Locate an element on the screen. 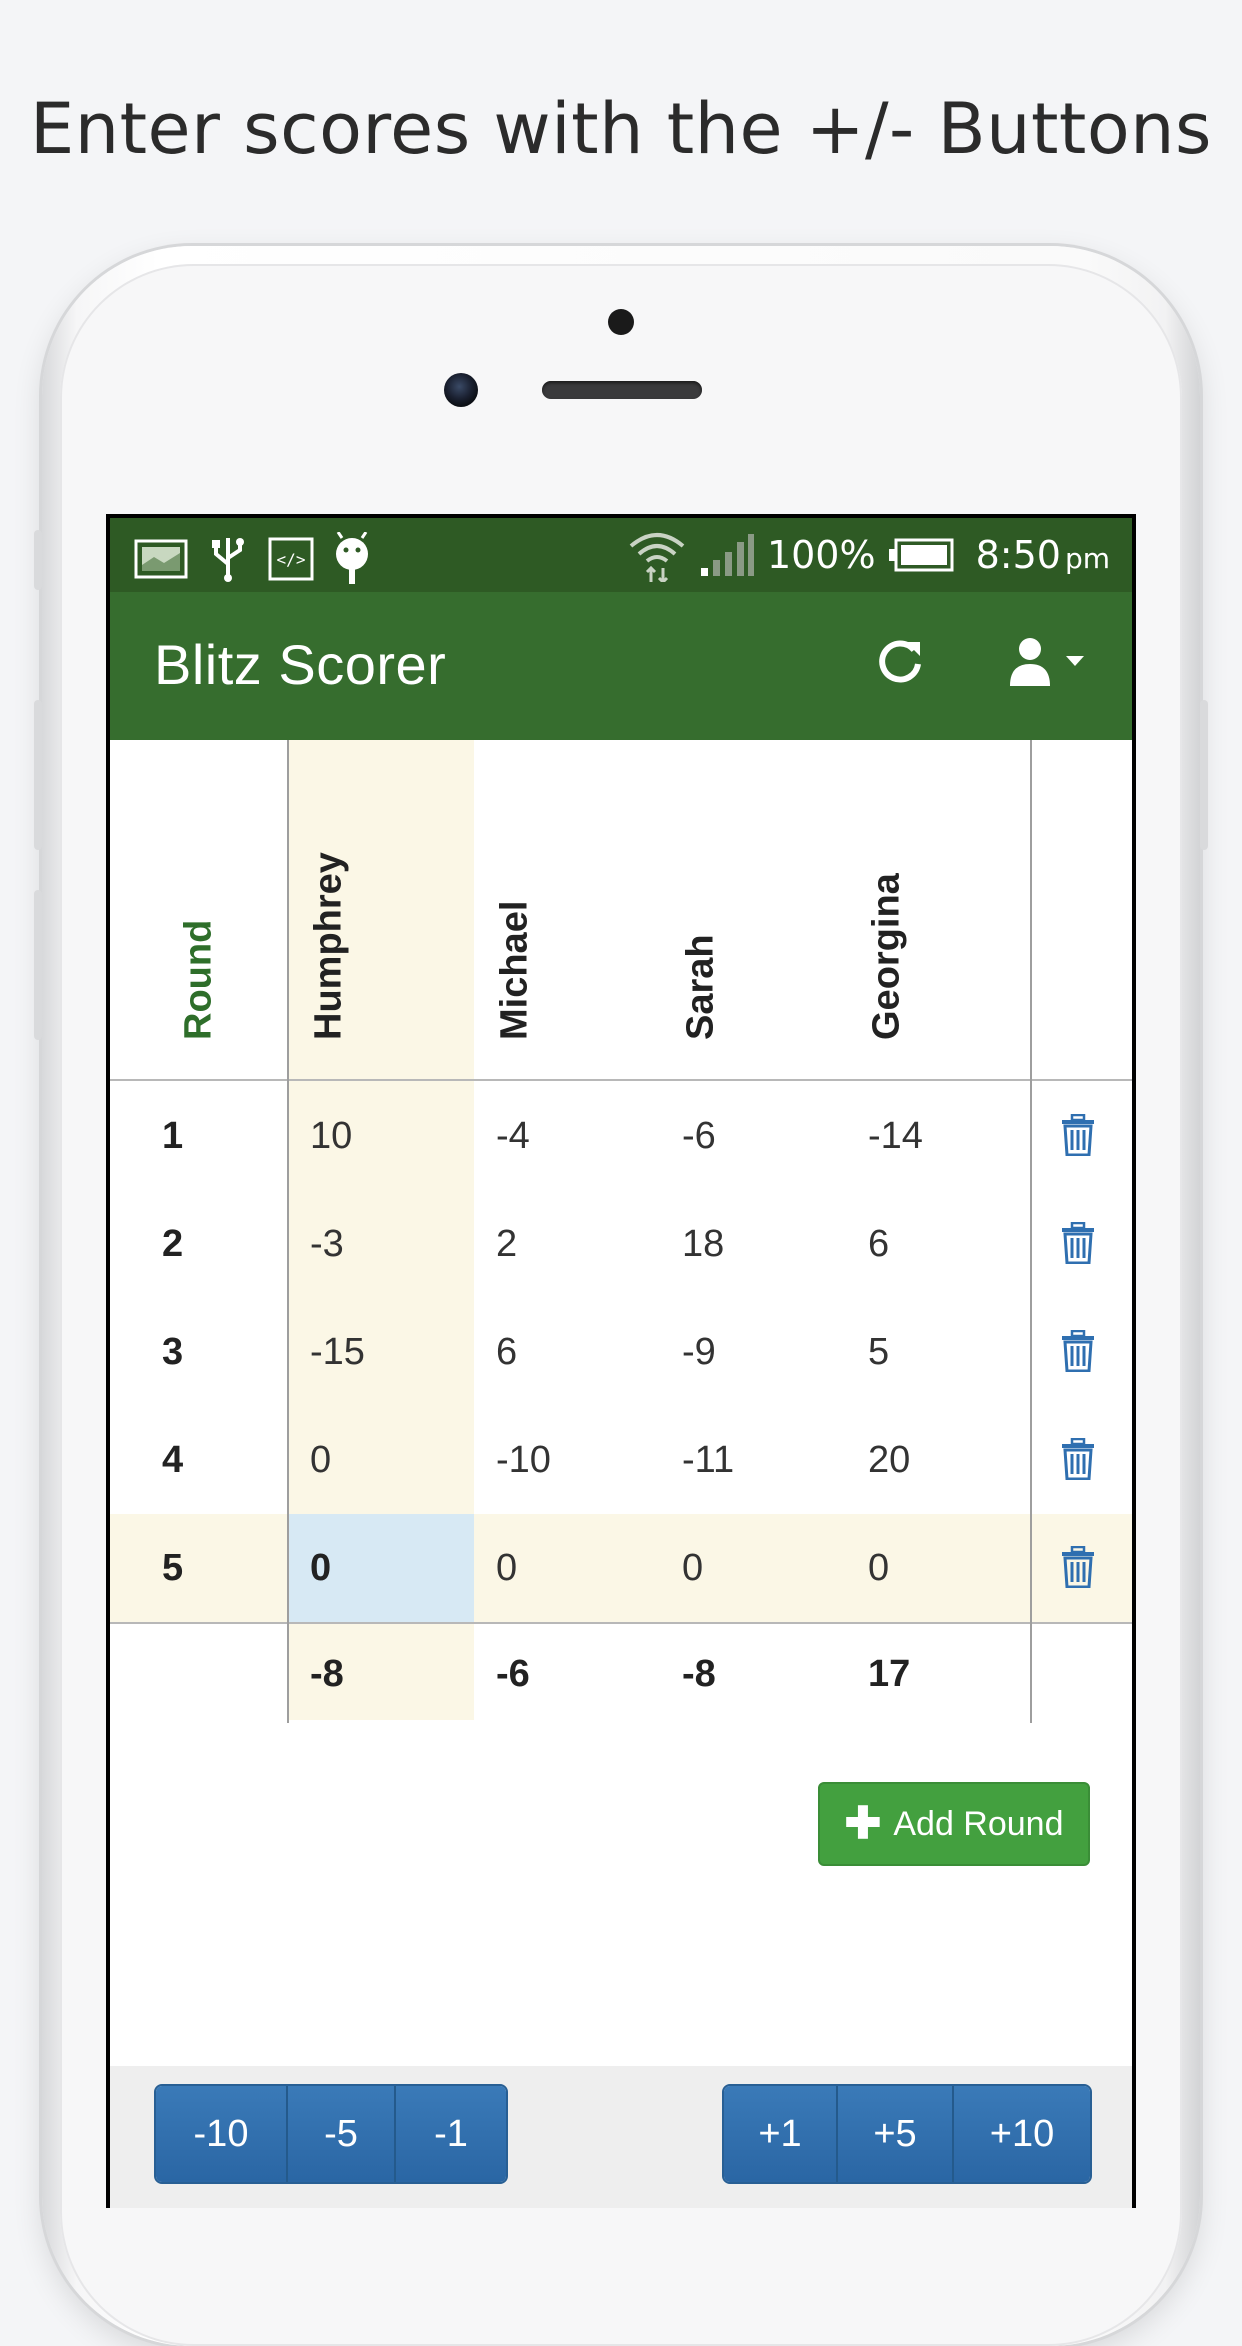 Image resolution: width=1242 pixels, height=2346 pixels. score-cell: 2 is located at coordinates (506, 1244).